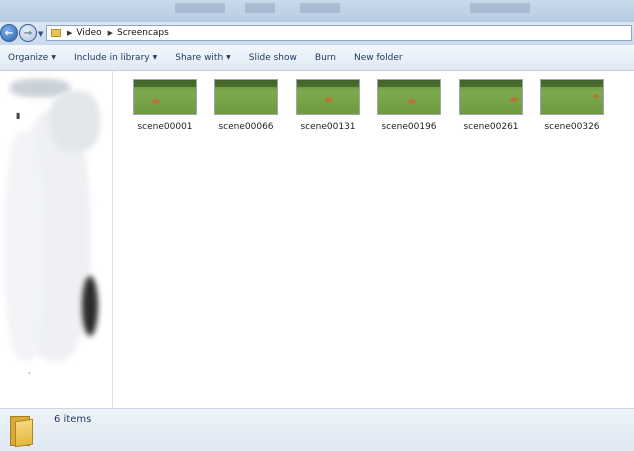 The height and width of the screenshot is (451, 634). Describe the element at coordinates (40, 34) in the screenshot. I see `recent-pages-dropdown-icon: ▼` at that location.